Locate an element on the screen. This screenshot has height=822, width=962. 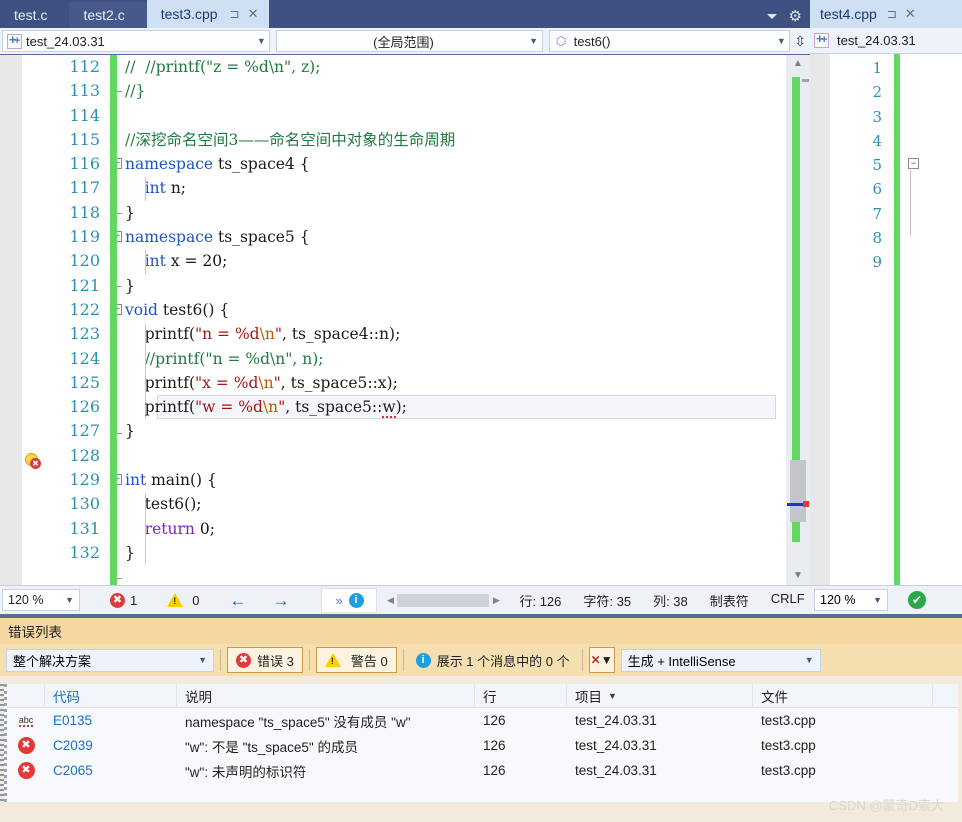
error-count-indicator: ✖ 1 is located at coordinates (123, 600).